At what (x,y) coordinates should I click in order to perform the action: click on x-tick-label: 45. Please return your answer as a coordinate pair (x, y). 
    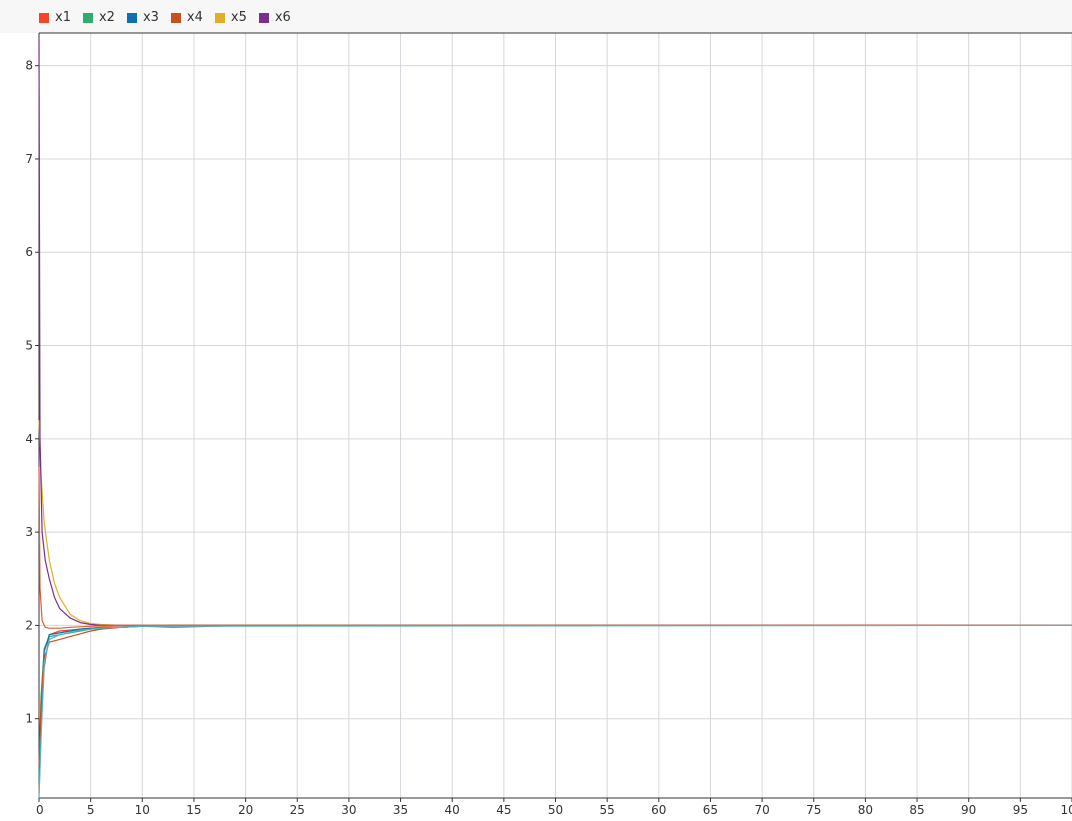
    Looking at the image, I should click on (503, 810).